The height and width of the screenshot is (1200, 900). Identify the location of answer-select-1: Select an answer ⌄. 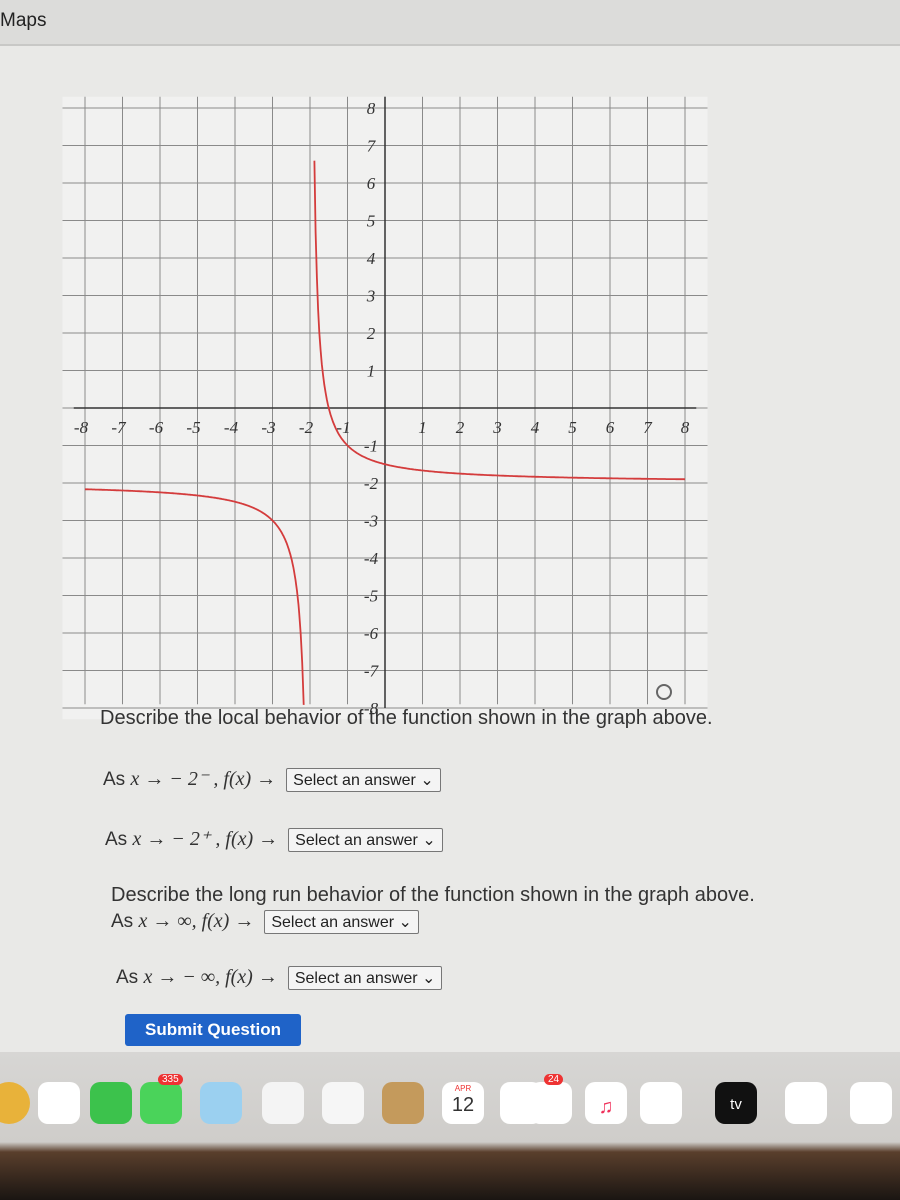
(363, 780).